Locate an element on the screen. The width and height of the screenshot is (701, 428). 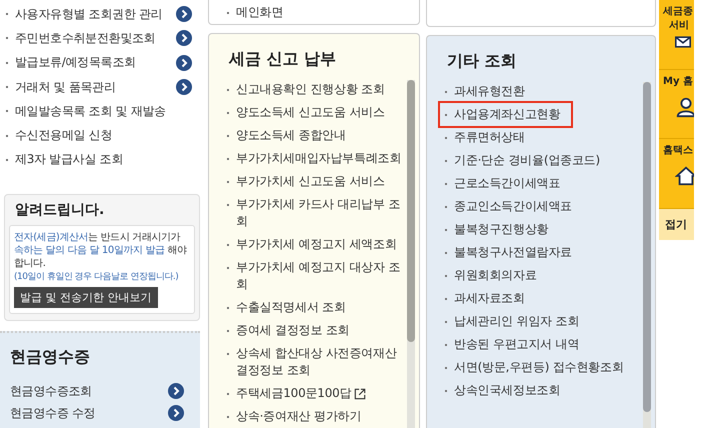
menu-link: 반송된 우편고지서 내역 is located at coordinates (517, 344).